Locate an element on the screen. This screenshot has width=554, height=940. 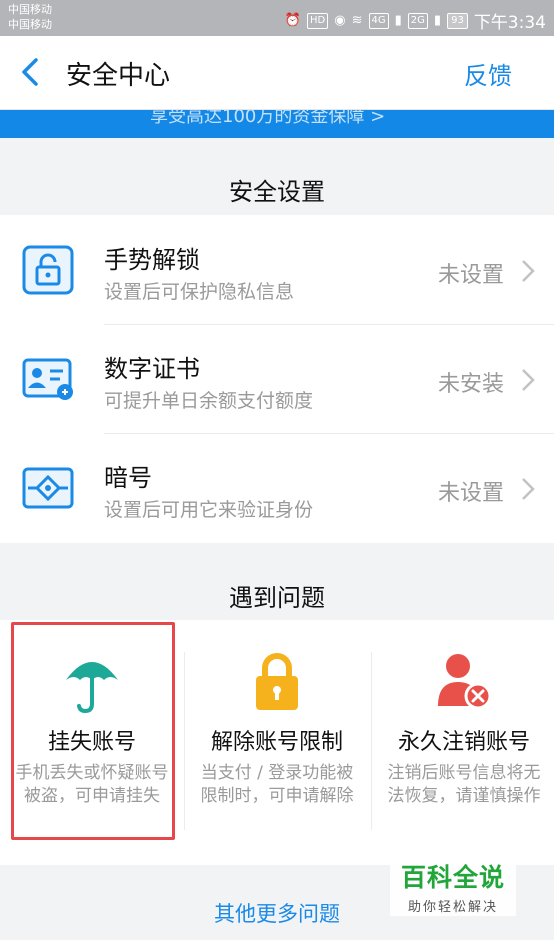
watermark: 百科全说 助你轻松解决 is located at coordinates (453, 886).